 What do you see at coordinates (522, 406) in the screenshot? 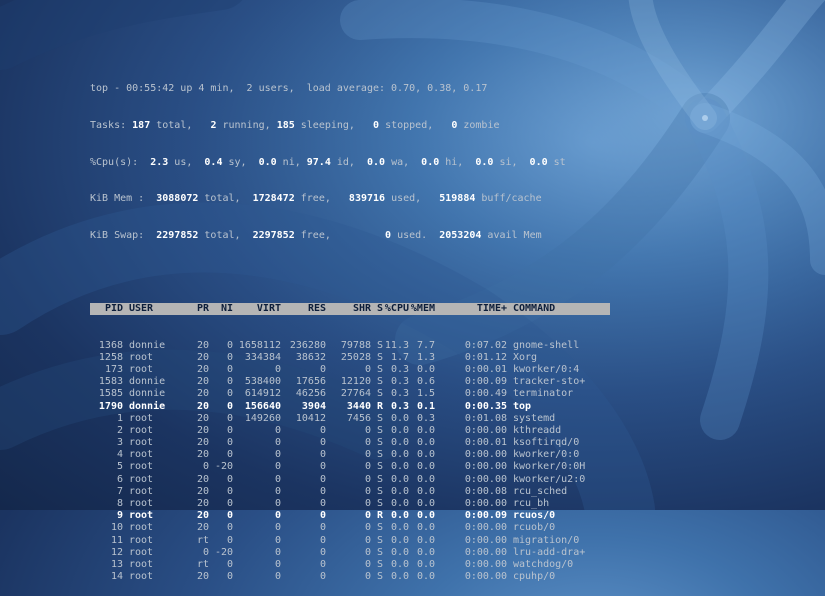
I see `cell-command: top` at bounding box center [522, 406].